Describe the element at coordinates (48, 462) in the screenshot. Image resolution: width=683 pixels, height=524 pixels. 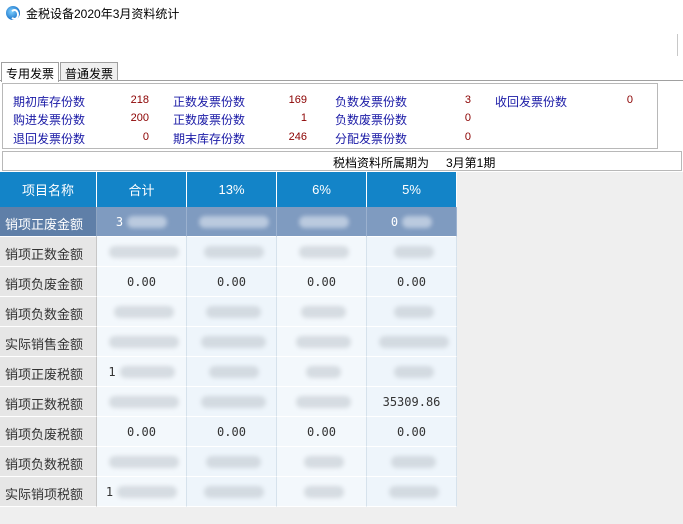
I see `row-label: 销项负数税额` at that location.